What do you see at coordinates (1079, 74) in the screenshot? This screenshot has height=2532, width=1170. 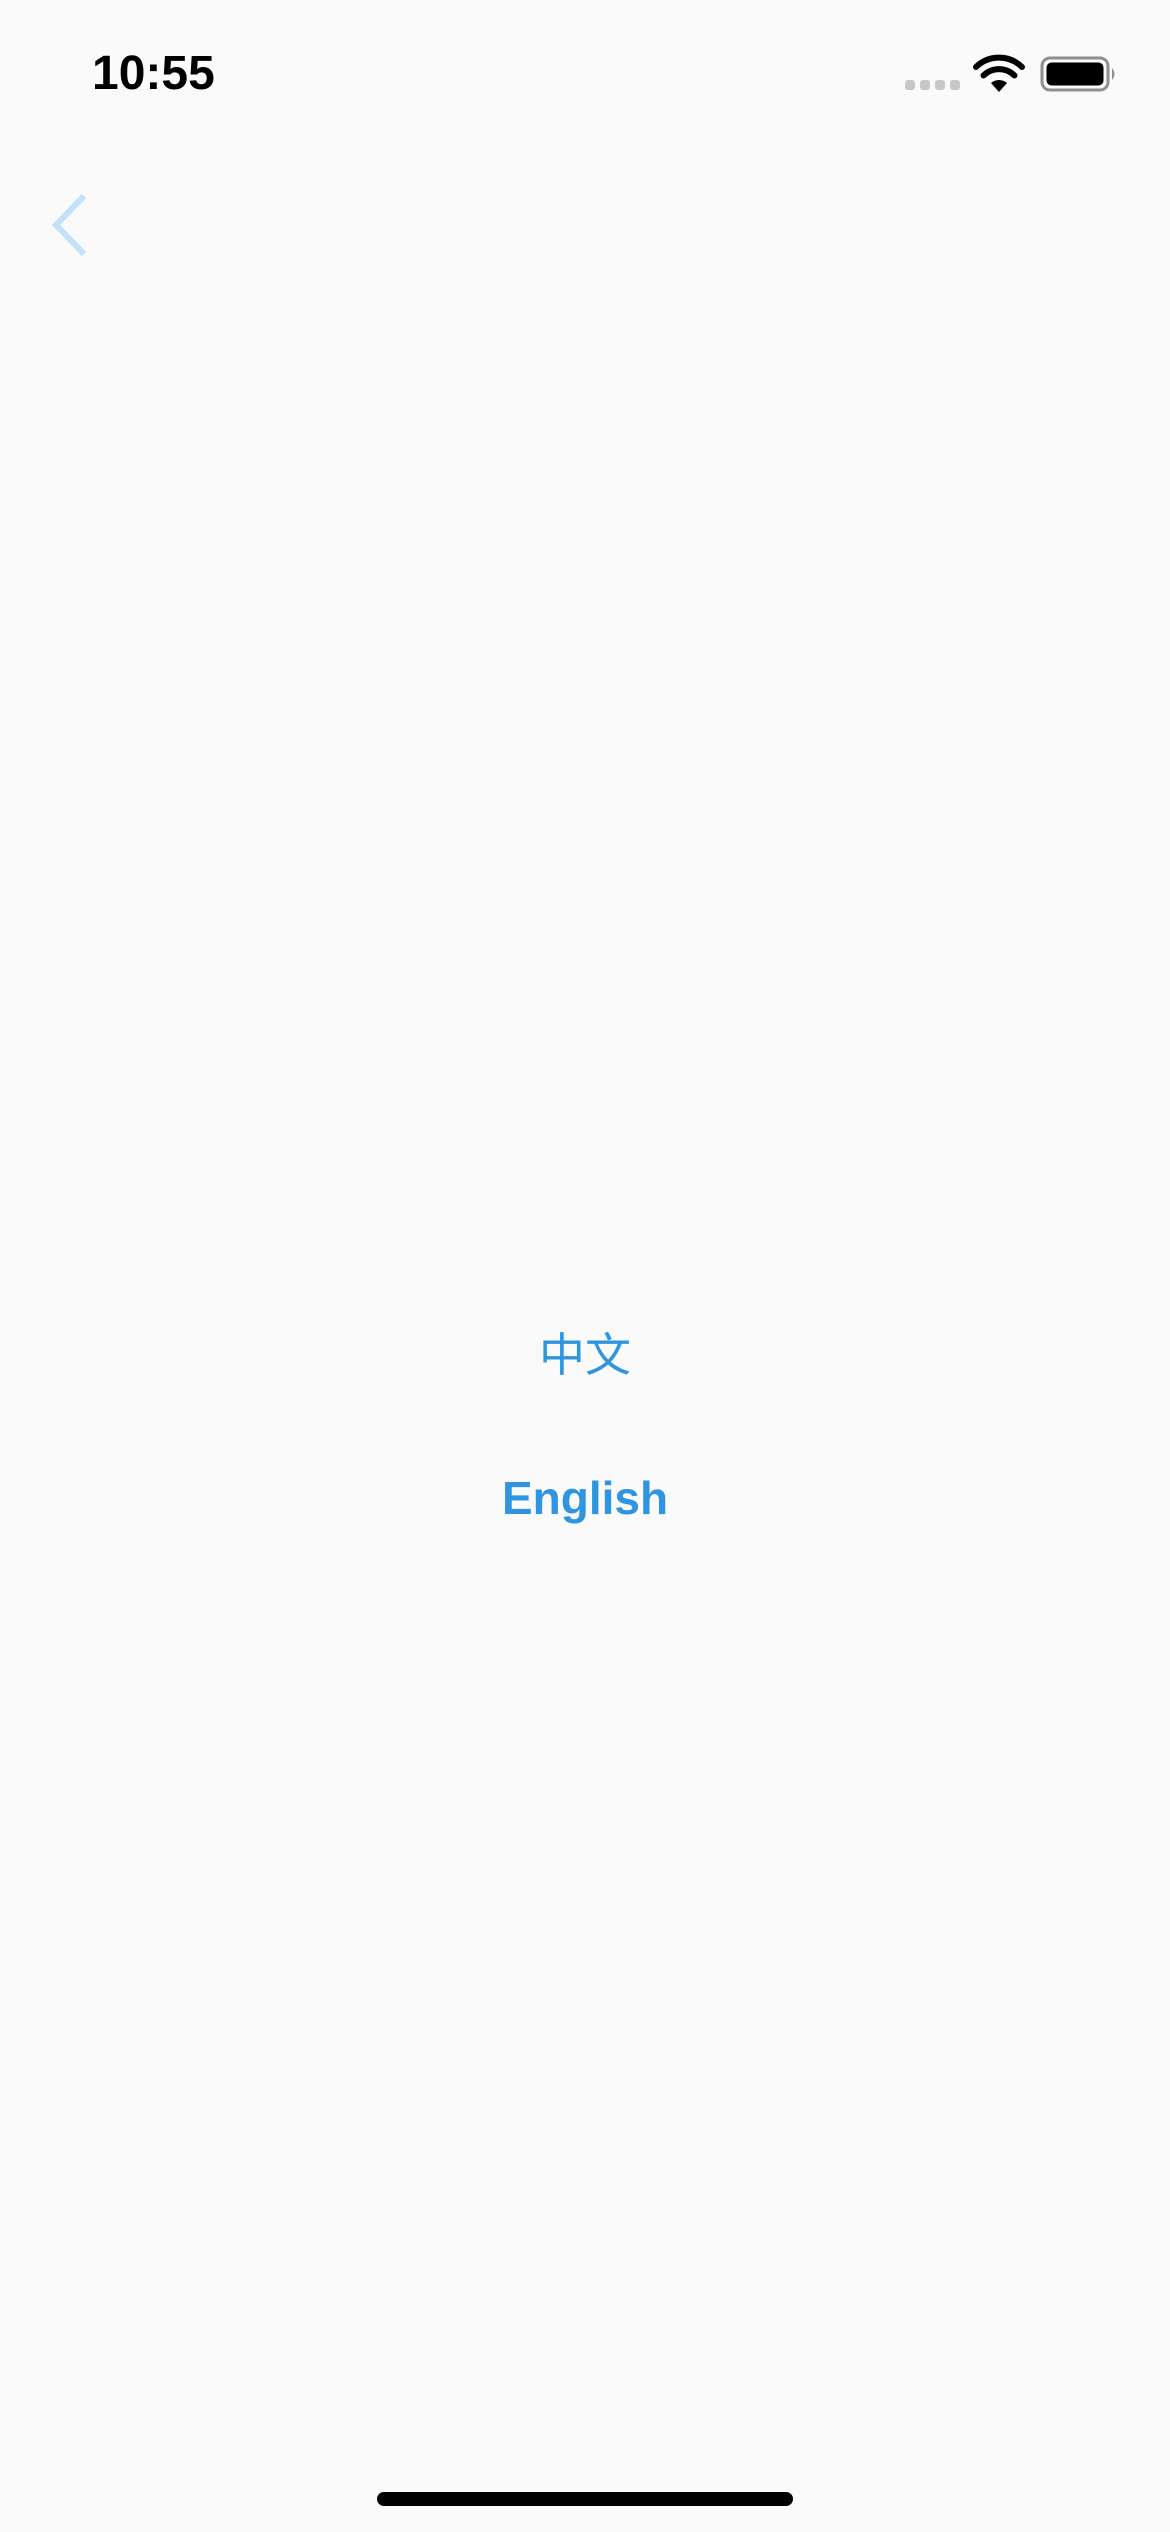 I see `battery-icon` at bounding box center [1079, 74].